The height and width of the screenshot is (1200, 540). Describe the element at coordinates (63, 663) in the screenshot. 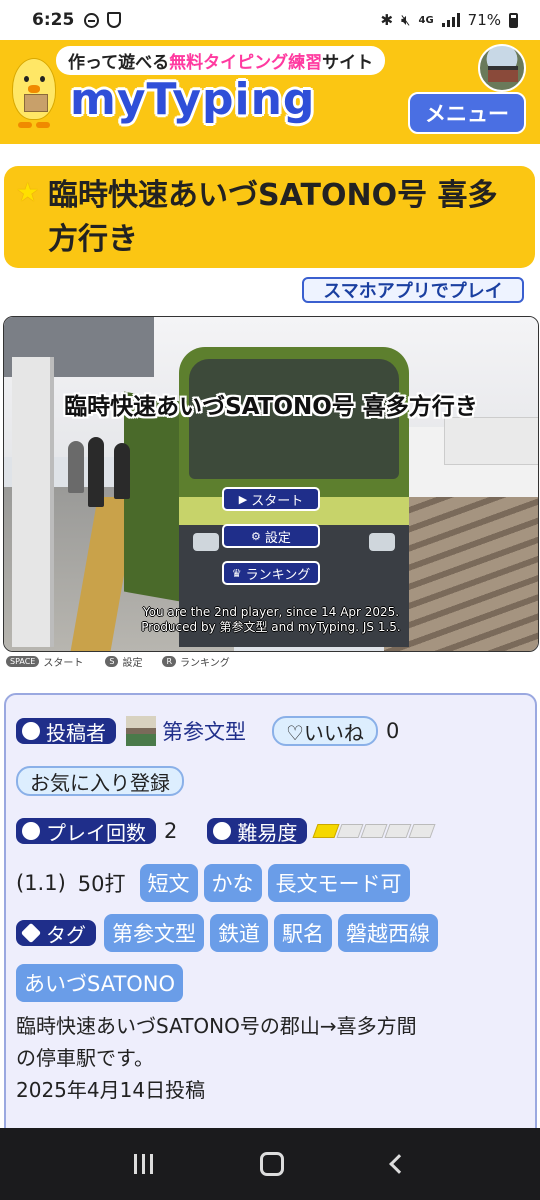

I see `space-shortcut-label: スタート` at that location.